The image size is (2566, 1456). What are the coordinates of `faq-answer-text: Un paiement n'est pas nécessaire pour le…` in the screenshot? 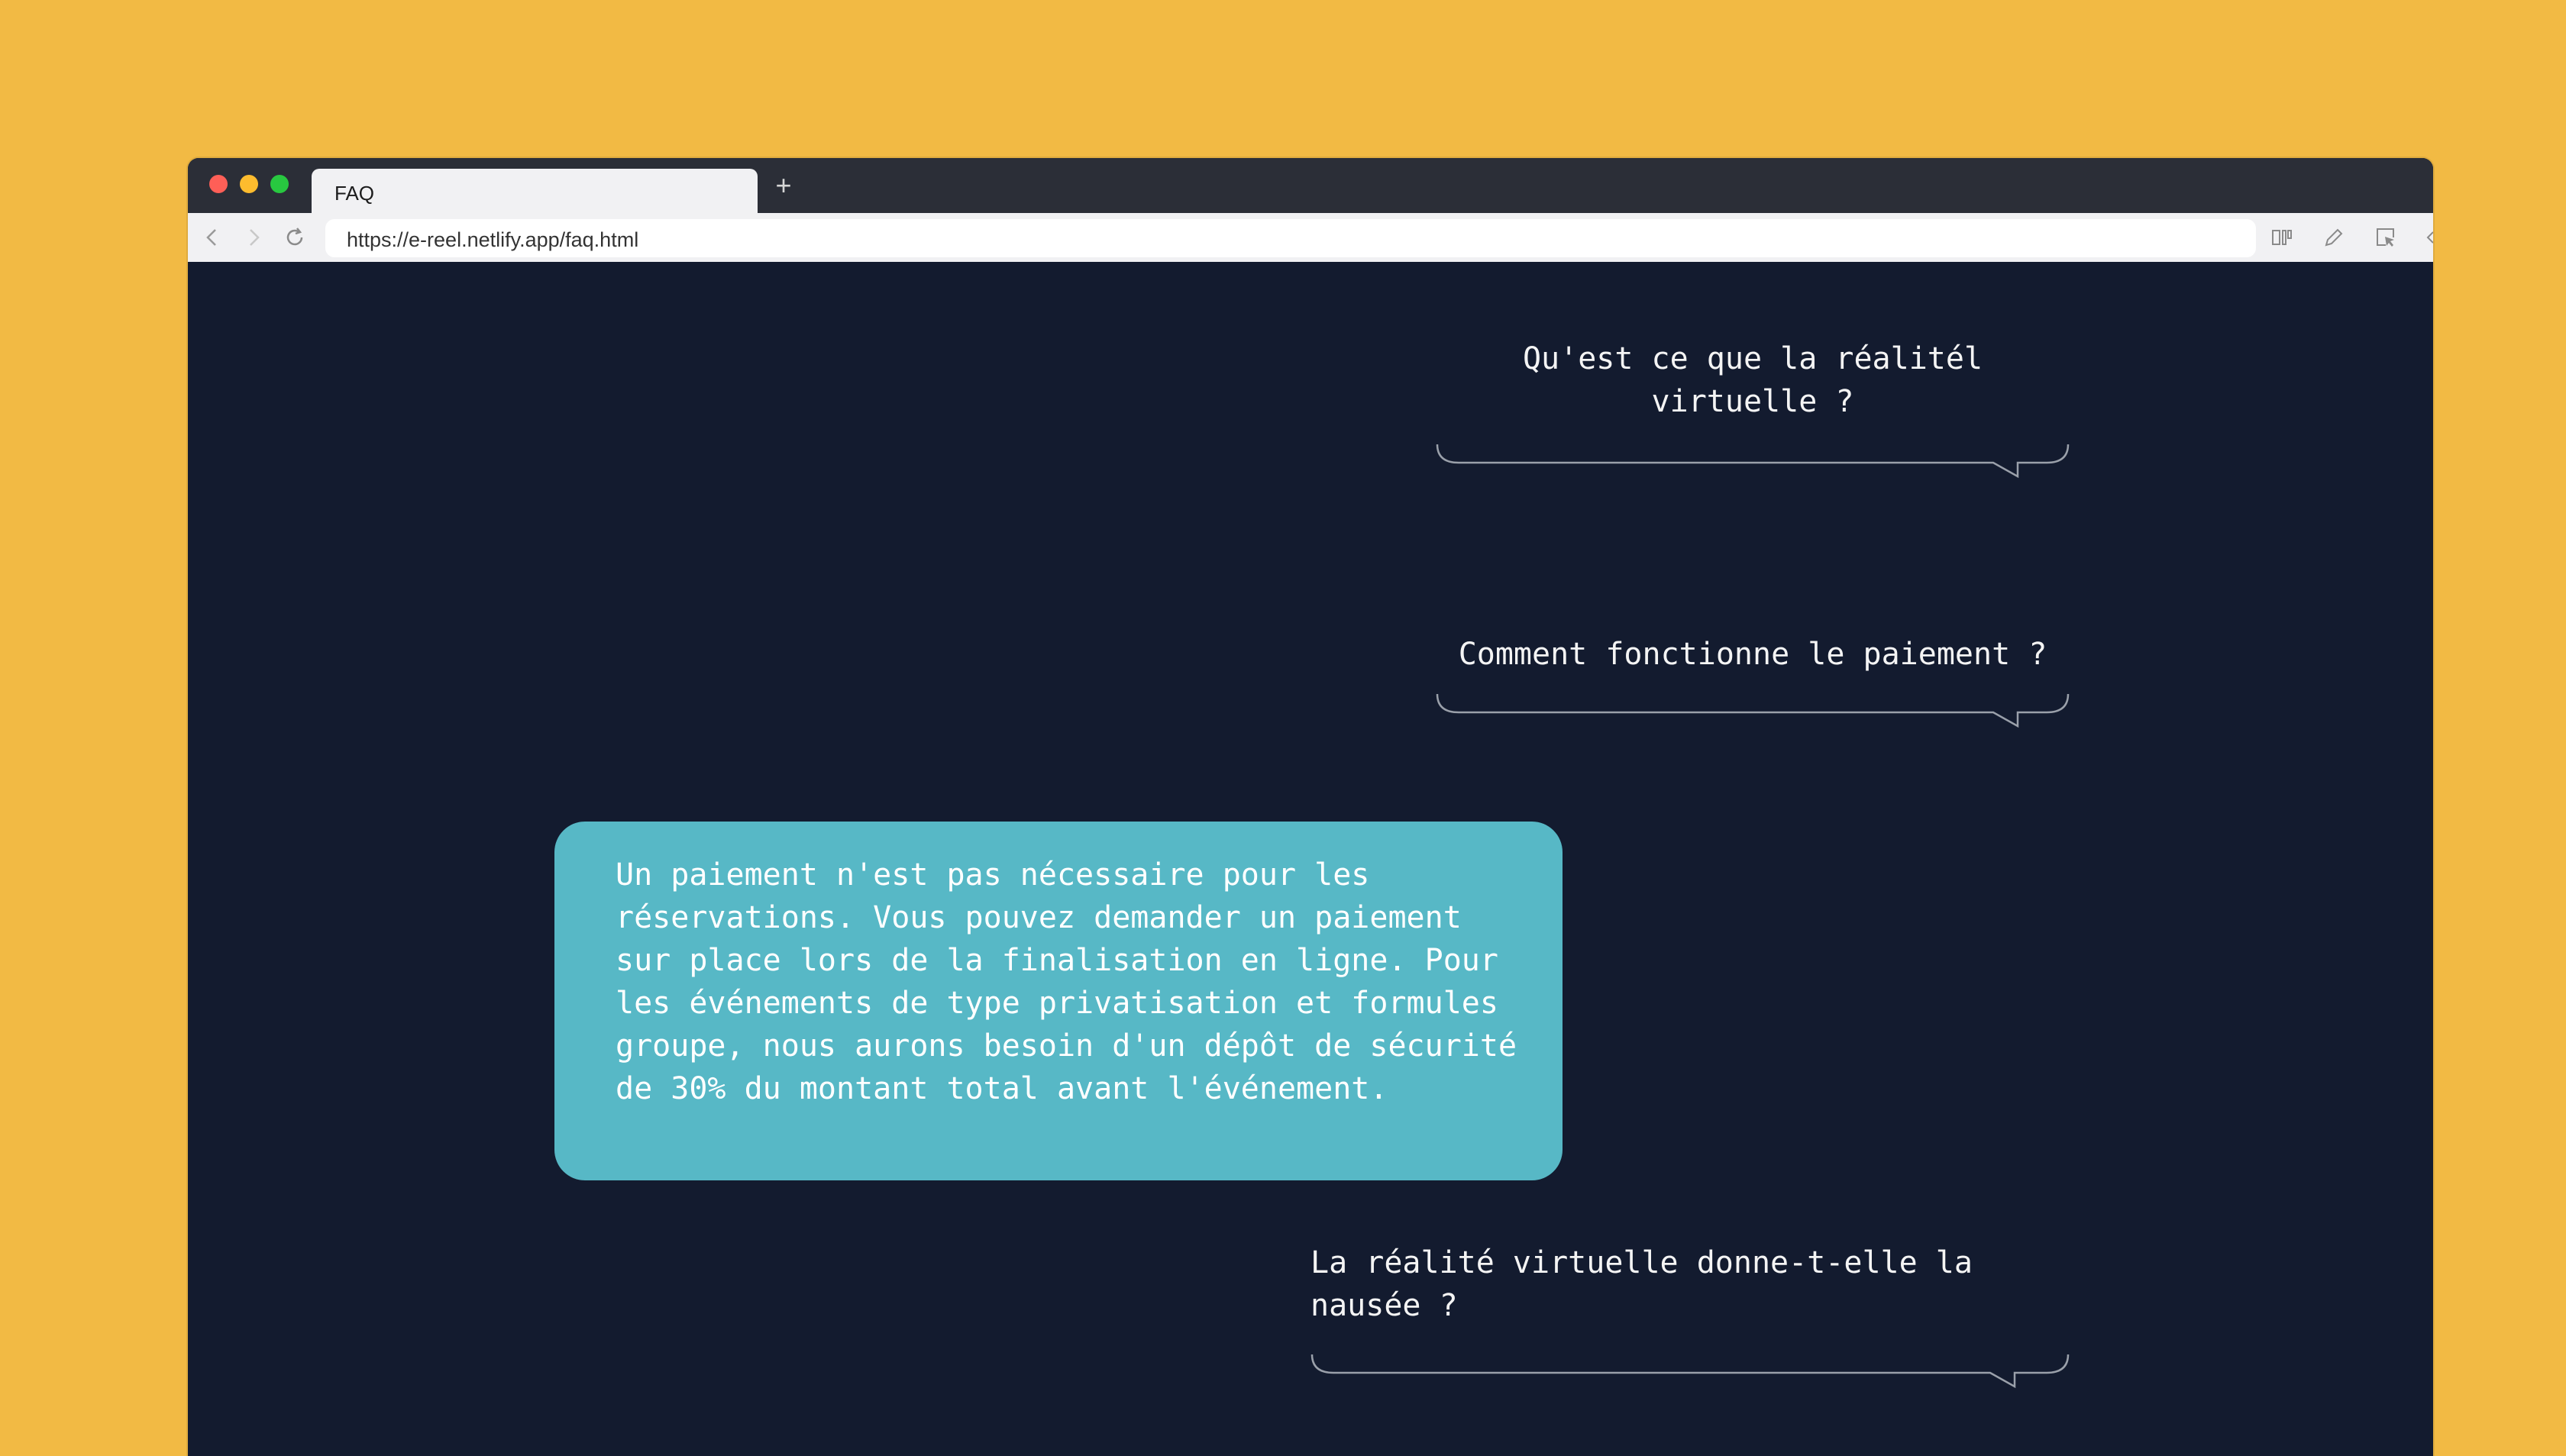 It's located at (1066, 981).